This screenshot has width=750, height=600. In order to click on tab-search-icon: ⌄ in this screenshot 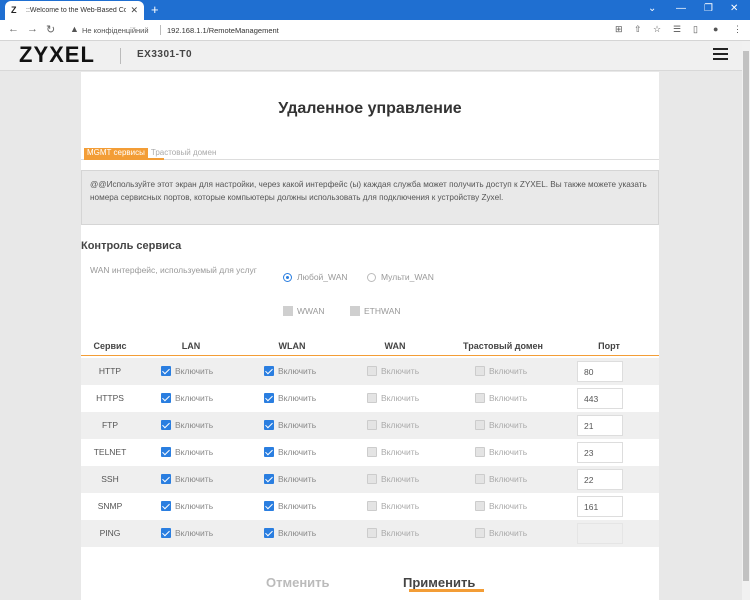, I will do `click(652, 8)`.